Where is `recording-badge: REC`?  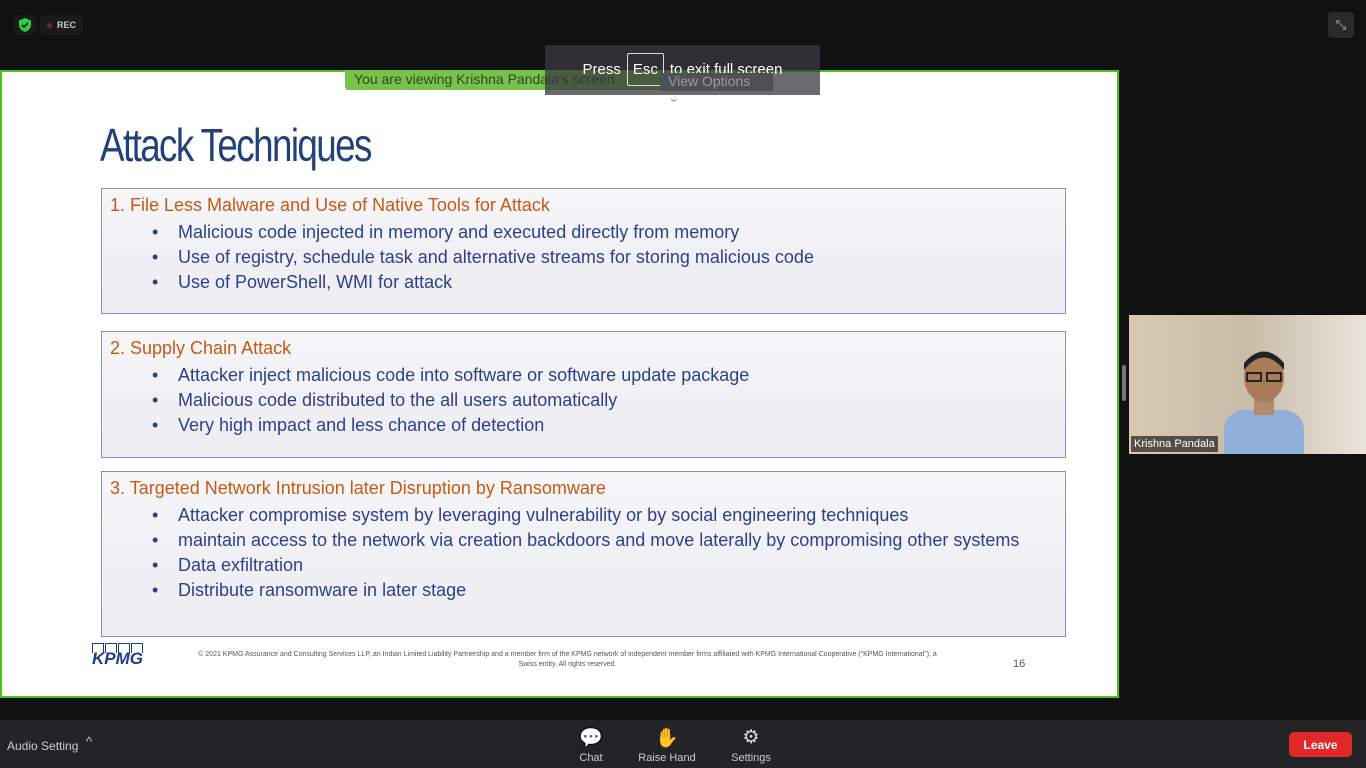 recording-badge: REC is located at coordinates (62, 25).